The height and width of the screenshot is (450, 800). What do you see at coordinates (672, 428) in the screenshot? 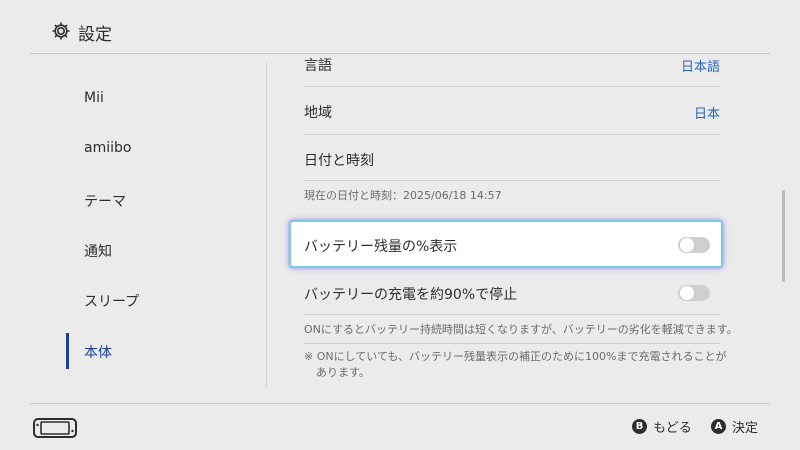
I see `back-label: もどる` at bounding box center [672, 428].